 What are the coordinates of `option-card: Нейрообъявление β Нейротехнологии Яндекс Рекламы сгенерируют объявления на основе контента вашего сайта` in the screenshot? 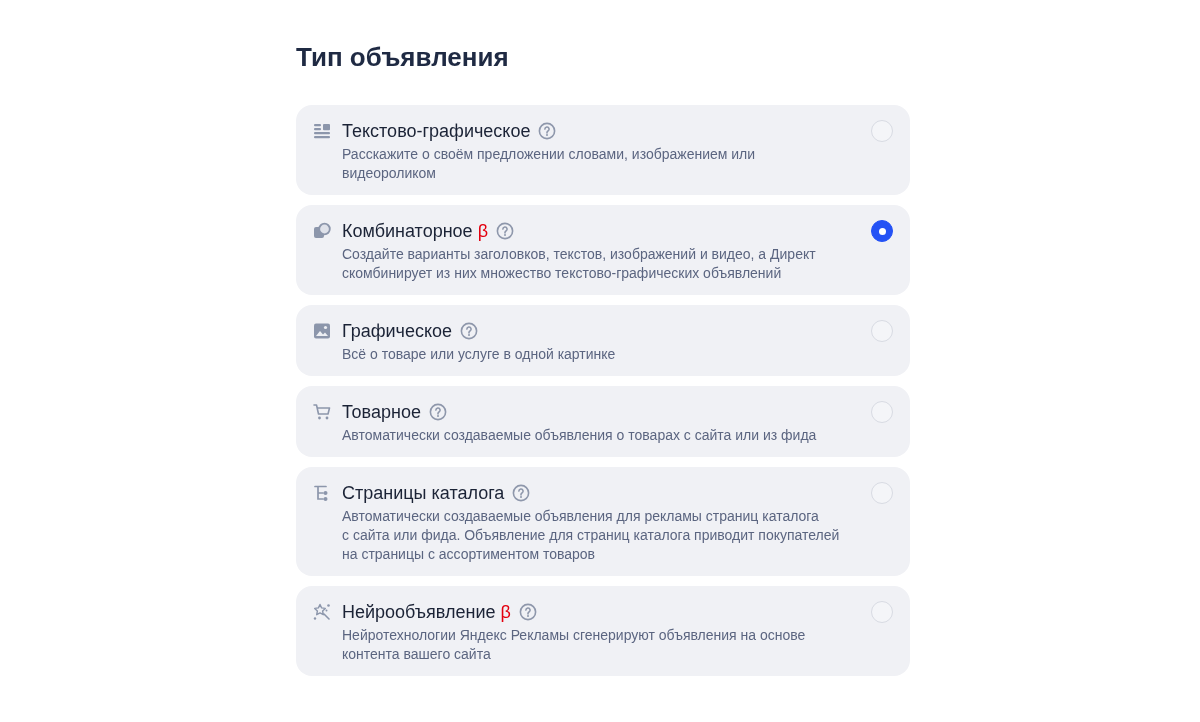 It's located at (603, 631).